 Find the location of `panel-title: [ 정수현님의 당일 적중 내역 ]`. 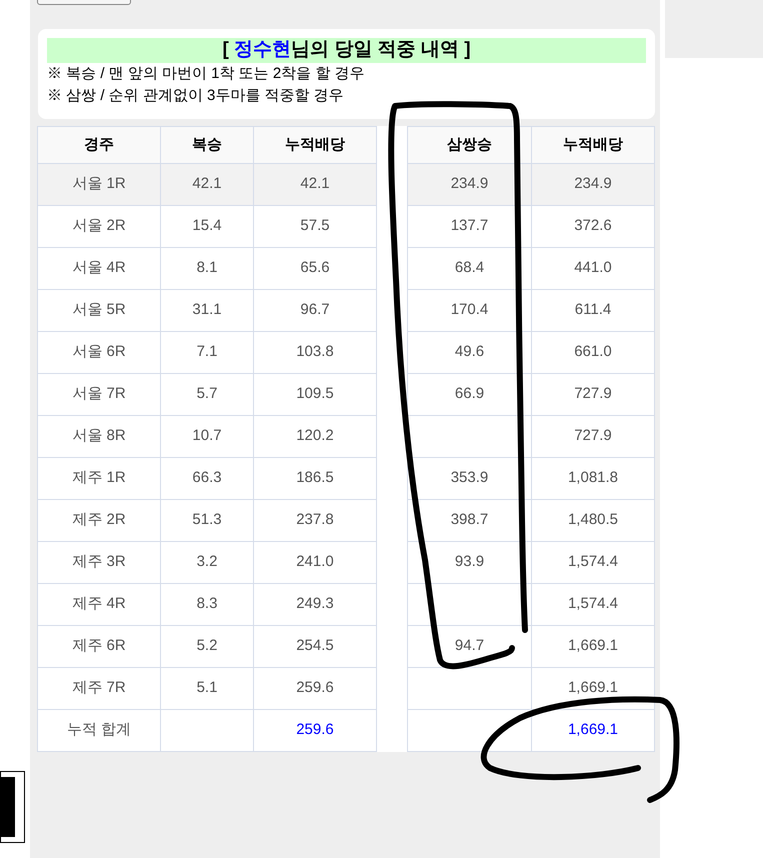

panel-title: [ 정수현님의 당일 적중 내역 ] is located at coordinates (346, 50).